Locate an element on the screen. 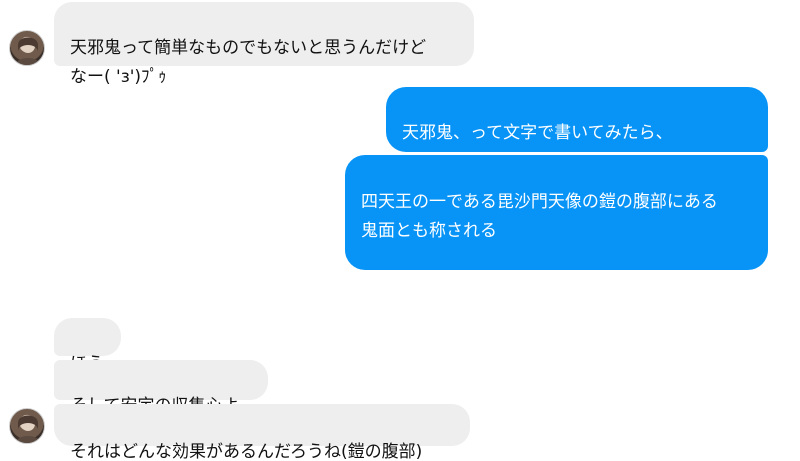  message-bubble-incoming: それはどんな効果があるんだろうね(鎧の腹部) is located at coordinates (262, 432).